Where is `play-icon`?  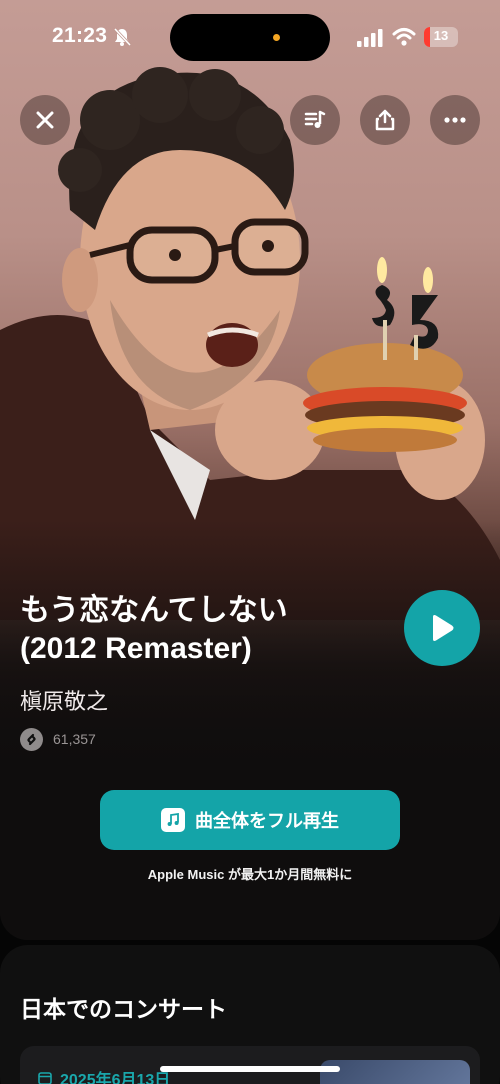
play-icon is located at coordinates (443, 628).